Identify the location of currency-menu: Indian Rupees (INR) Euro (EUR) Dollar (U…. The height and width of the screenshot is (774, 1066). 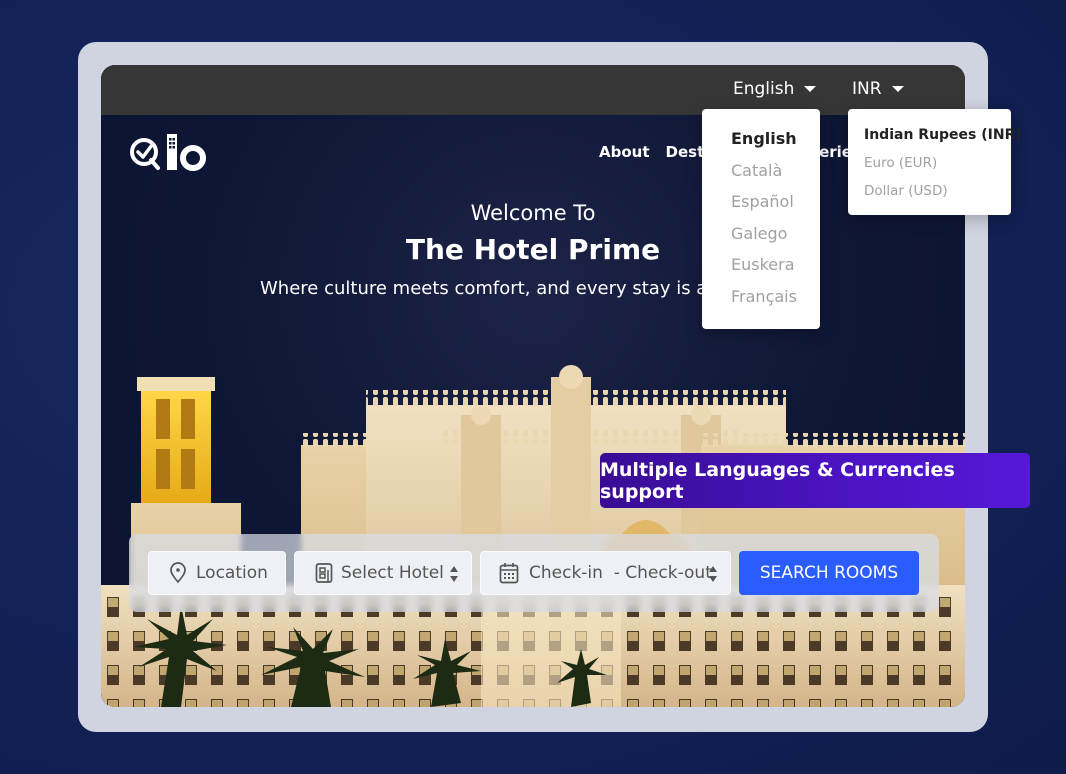
(935, 162).